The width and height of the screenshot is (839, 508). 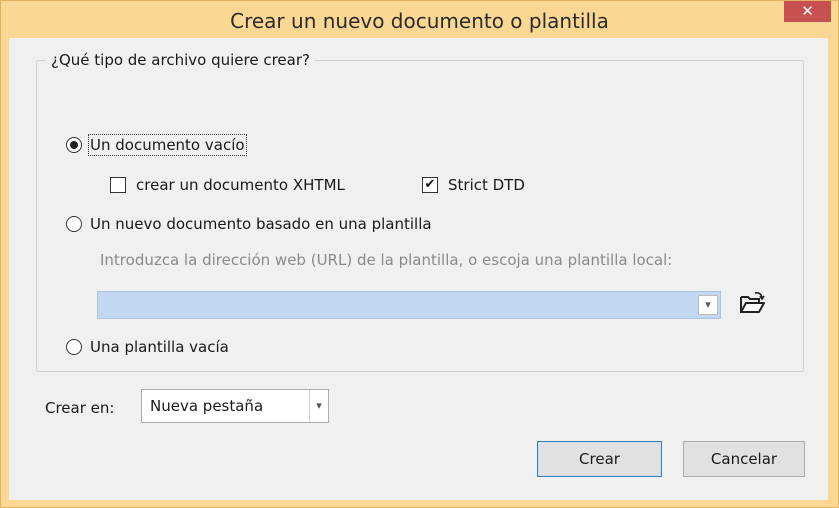 What do you see at coordinates (486, 185) in the screenshot?
I see `checkbox-strict-dtd-label: Strict DTD` at bounding box center [486, 185].